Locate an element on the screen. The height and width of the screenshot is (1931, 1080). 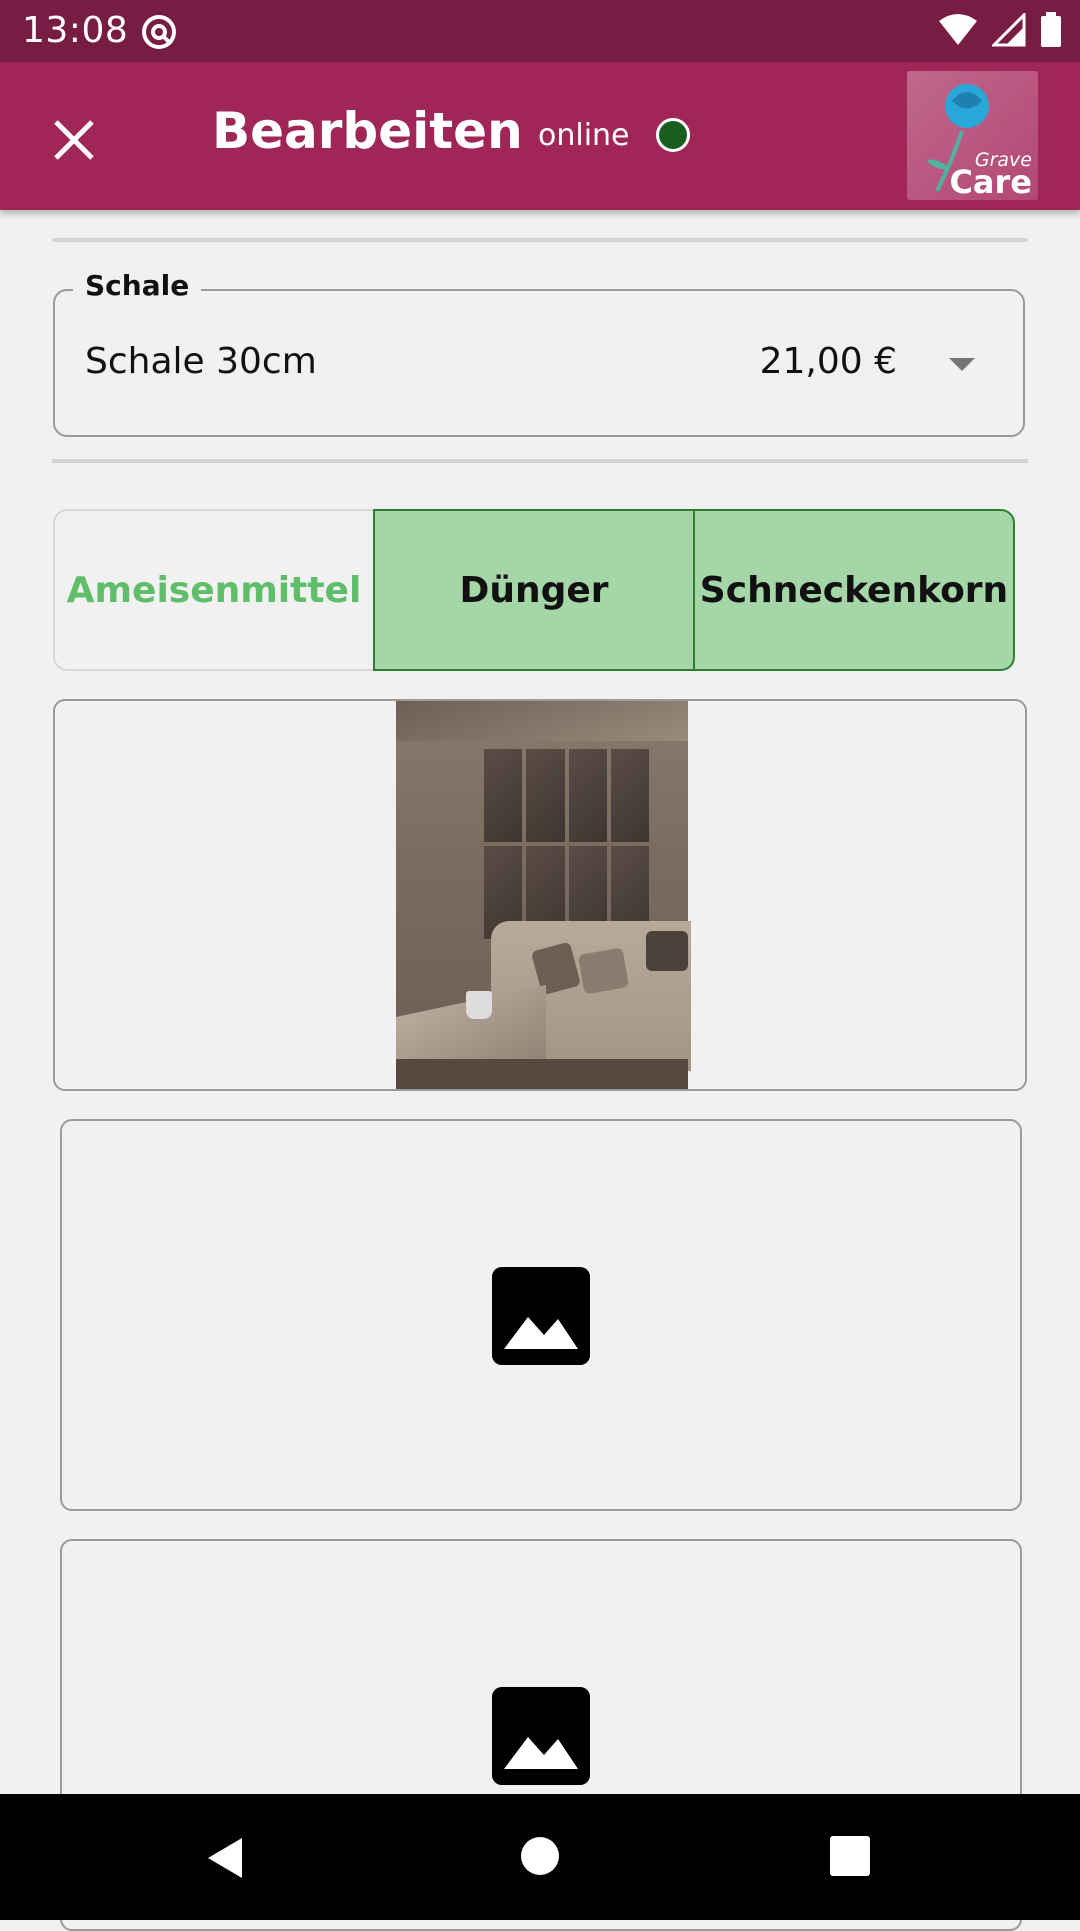
back-icon is located at coordinates (225, 1858).